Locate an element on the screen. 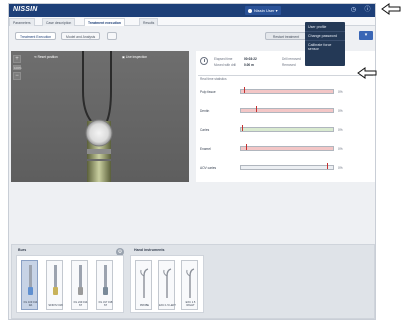 Image resolution: width=403 pixels, height=324 pixels. user-menu-button: Nissin User ▾ is located at coordinates (263, 10).